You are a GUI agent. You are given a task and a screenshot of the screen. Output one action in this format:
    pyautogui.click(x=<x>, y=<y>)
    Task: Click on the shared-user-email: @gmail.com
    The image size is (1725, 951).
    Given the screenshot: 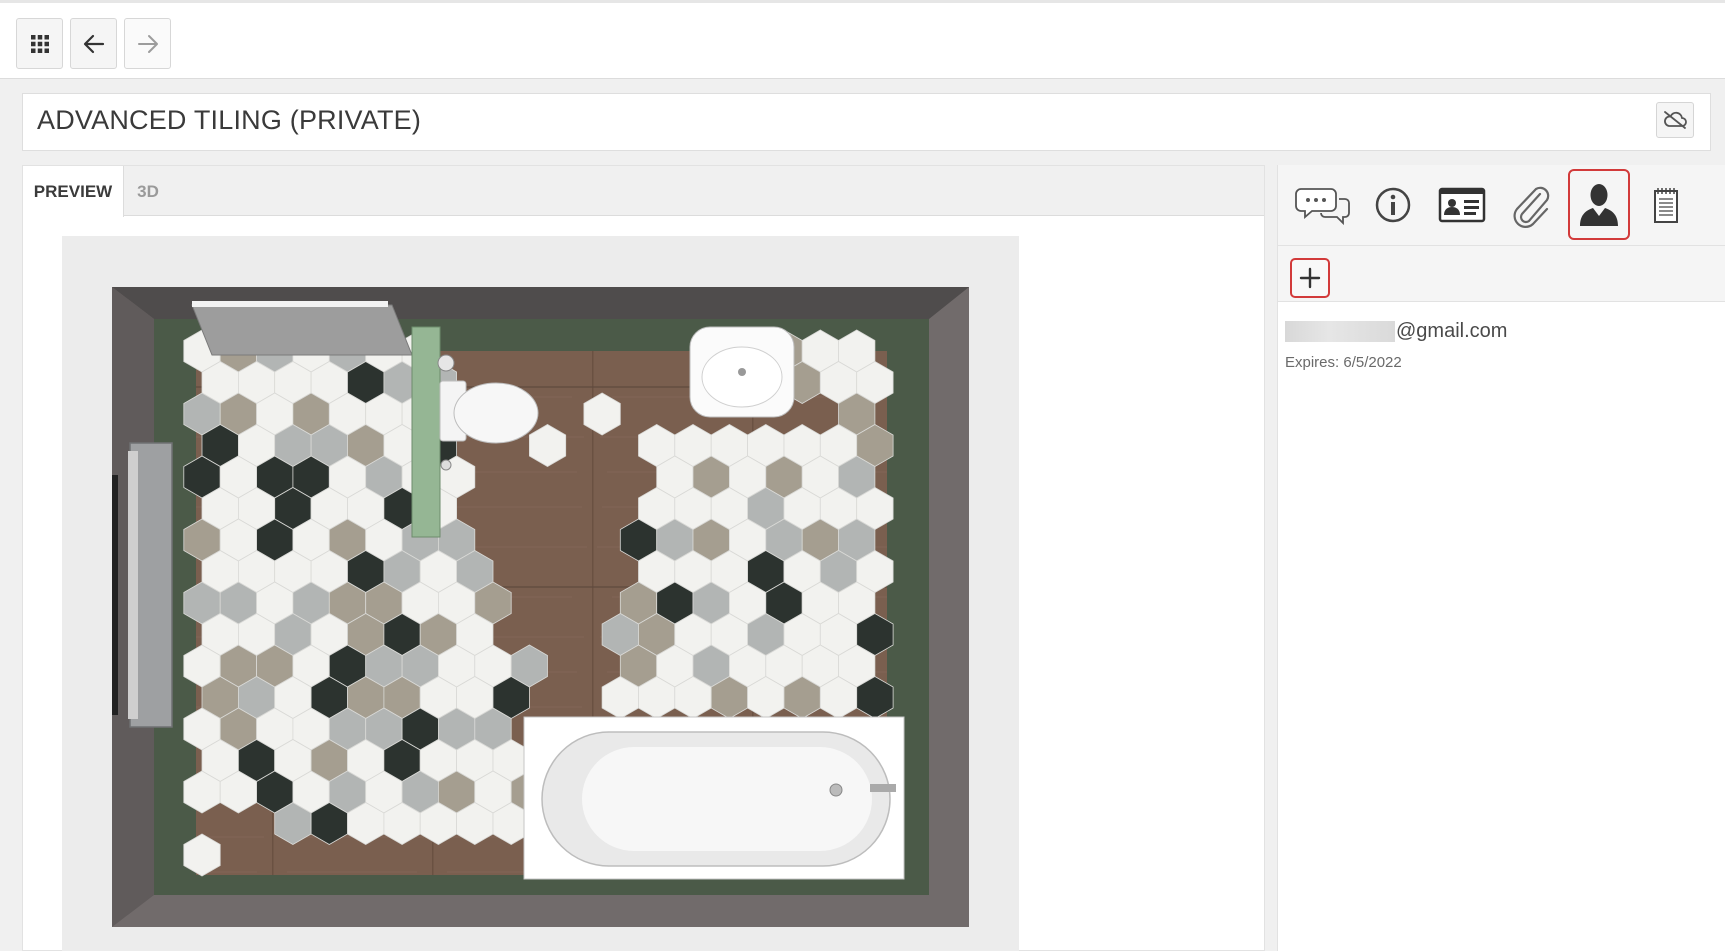 What is the action you would take?
    pyautogui.click(x=1396, y=331)
    